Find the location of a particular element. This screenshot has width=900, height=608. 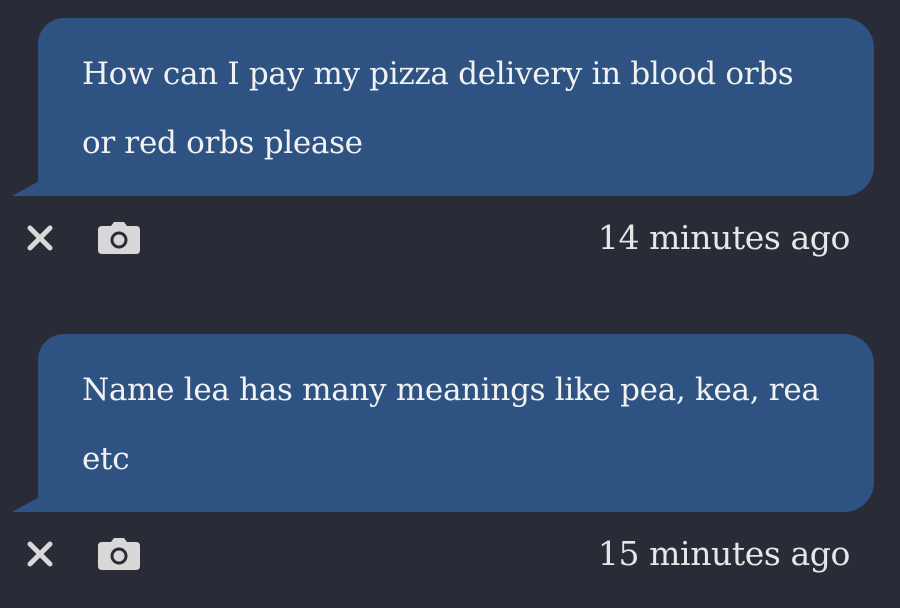

timestamp: 15 minutes ago is located at coordinates (724, 553).